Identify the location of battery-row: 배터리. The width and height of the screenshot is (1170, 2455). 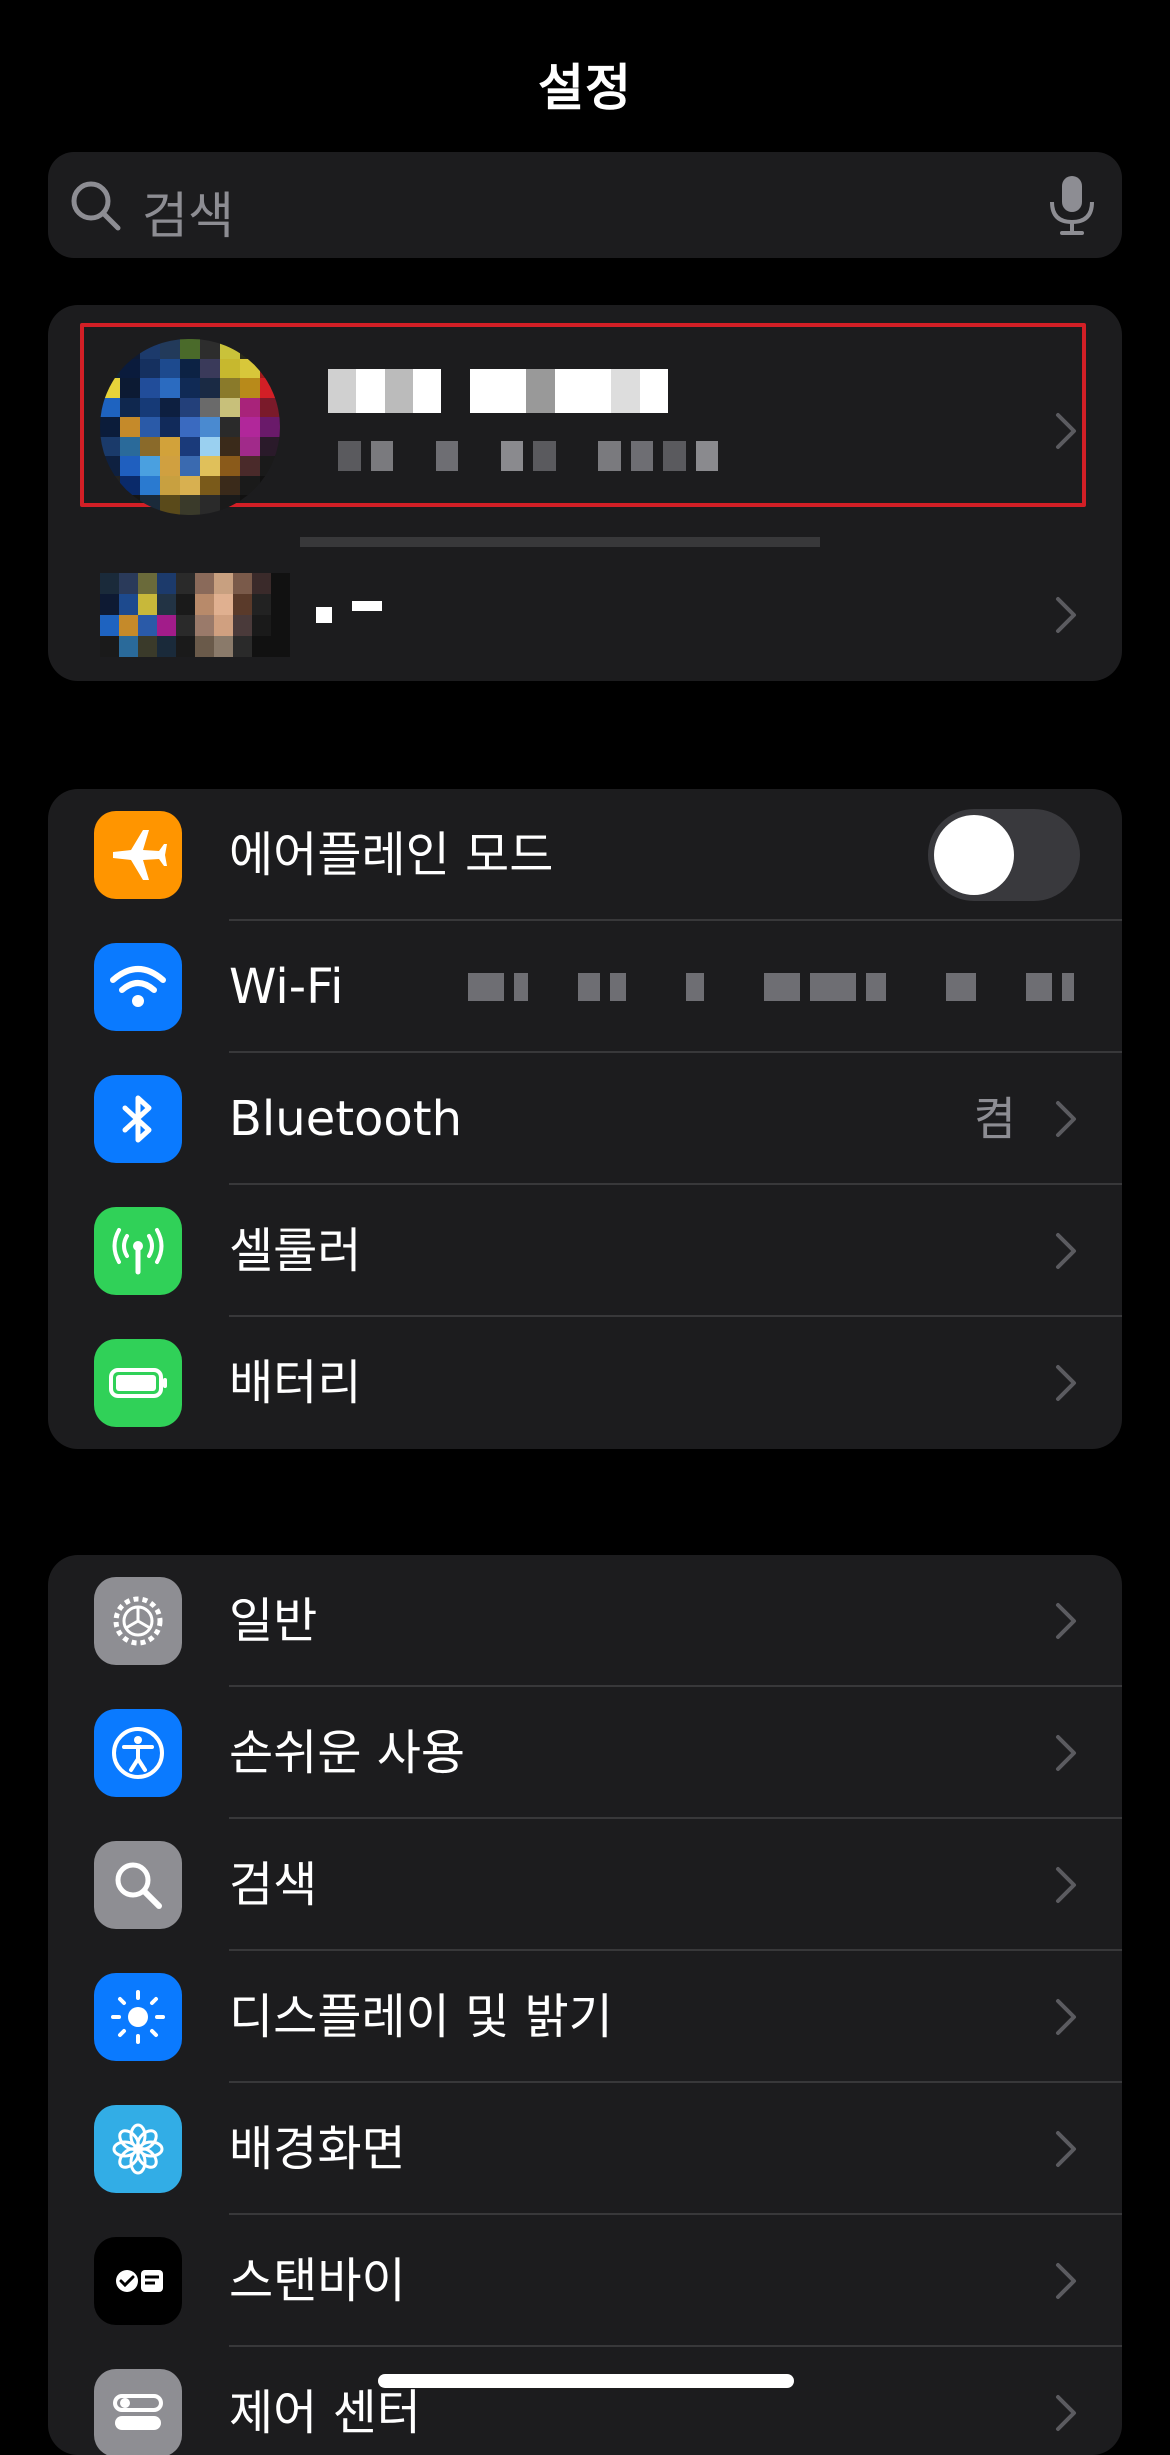
(585, 1383).